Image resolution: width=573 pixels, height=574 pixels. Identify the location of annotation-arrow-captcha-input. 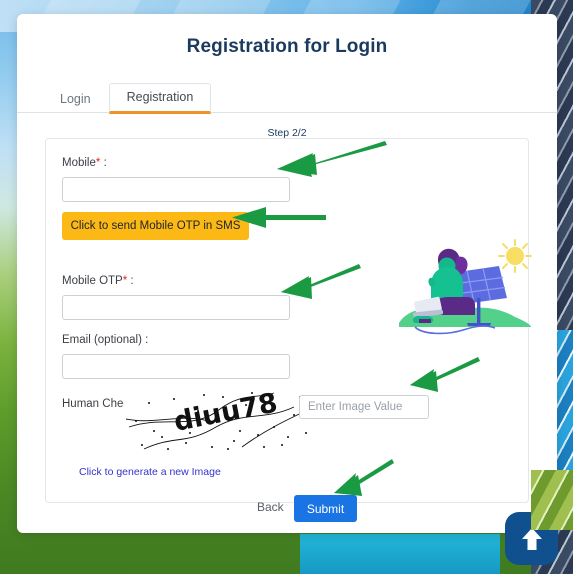
(445, 374).